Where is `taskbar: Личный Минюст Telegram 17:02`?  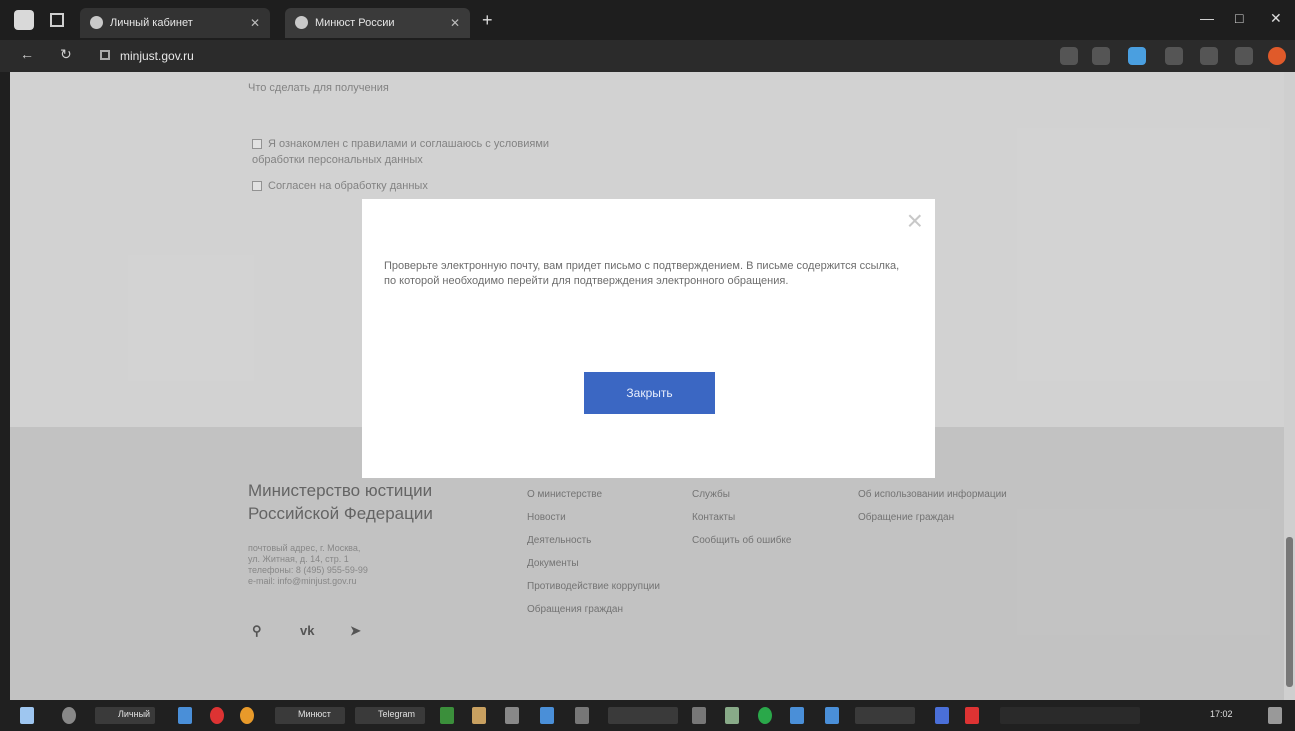
taskbar: Личный Минюст Telegram 17:02 is located at coordinates (647, 715).